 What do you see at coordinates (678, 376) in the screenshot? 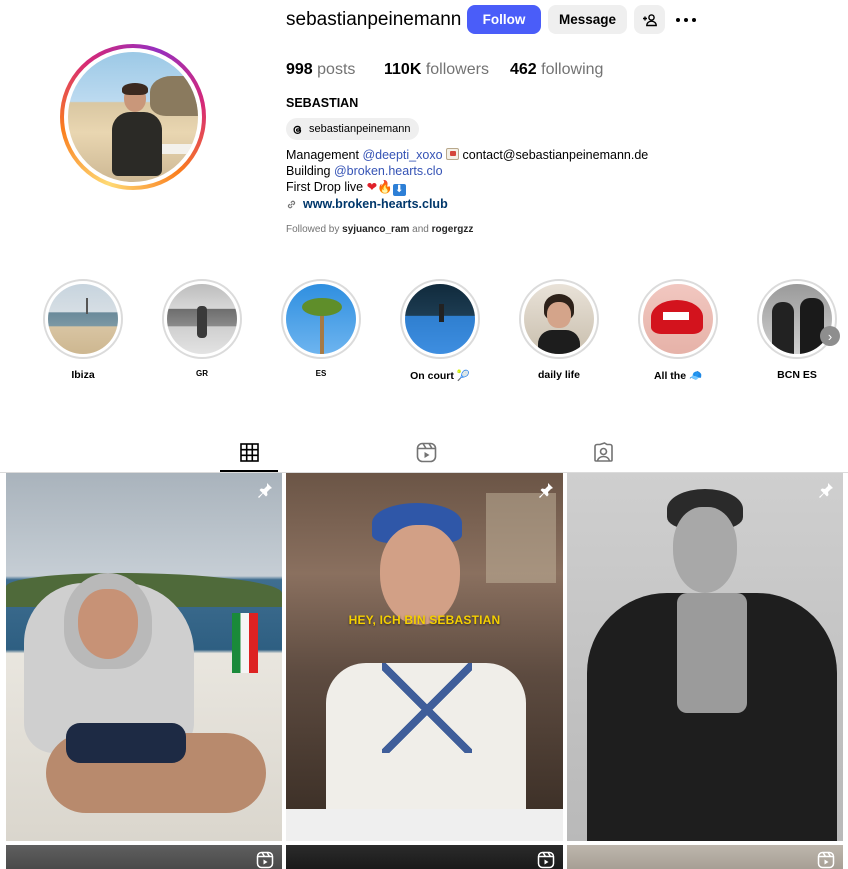
I see `highlight-label: All the 🧢` at bounding box center [678, 376].